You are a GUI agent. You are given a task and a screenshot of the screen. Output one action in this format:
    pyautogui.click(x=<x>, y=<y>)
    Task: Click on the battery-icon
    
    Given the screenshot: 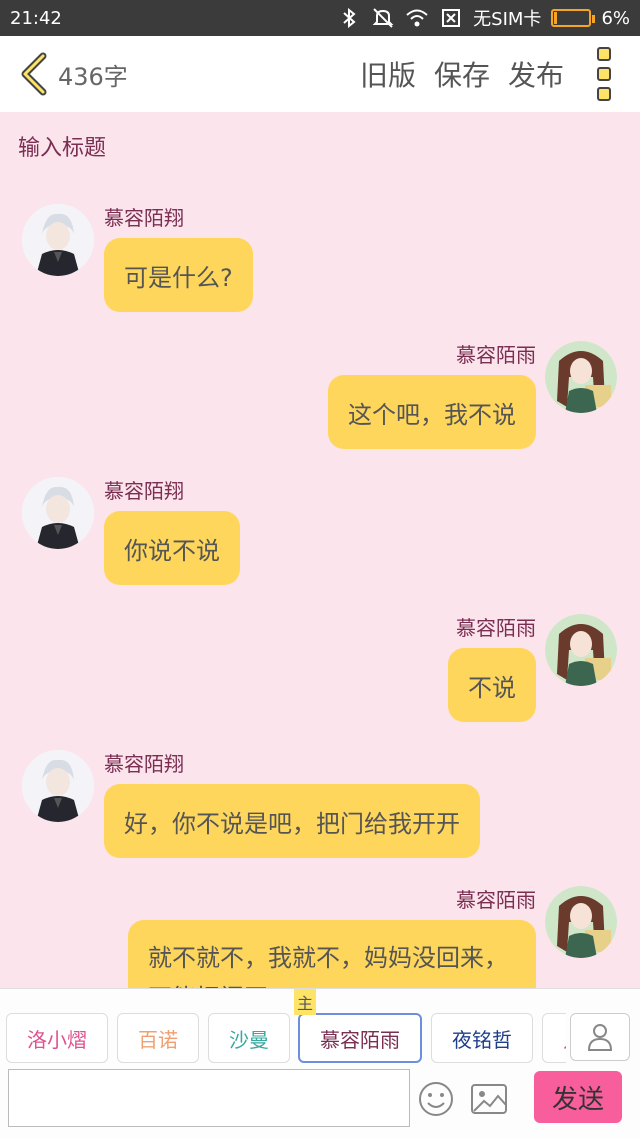 What is the action you would take?
    pyautogui.click(x=573, y=18)
    